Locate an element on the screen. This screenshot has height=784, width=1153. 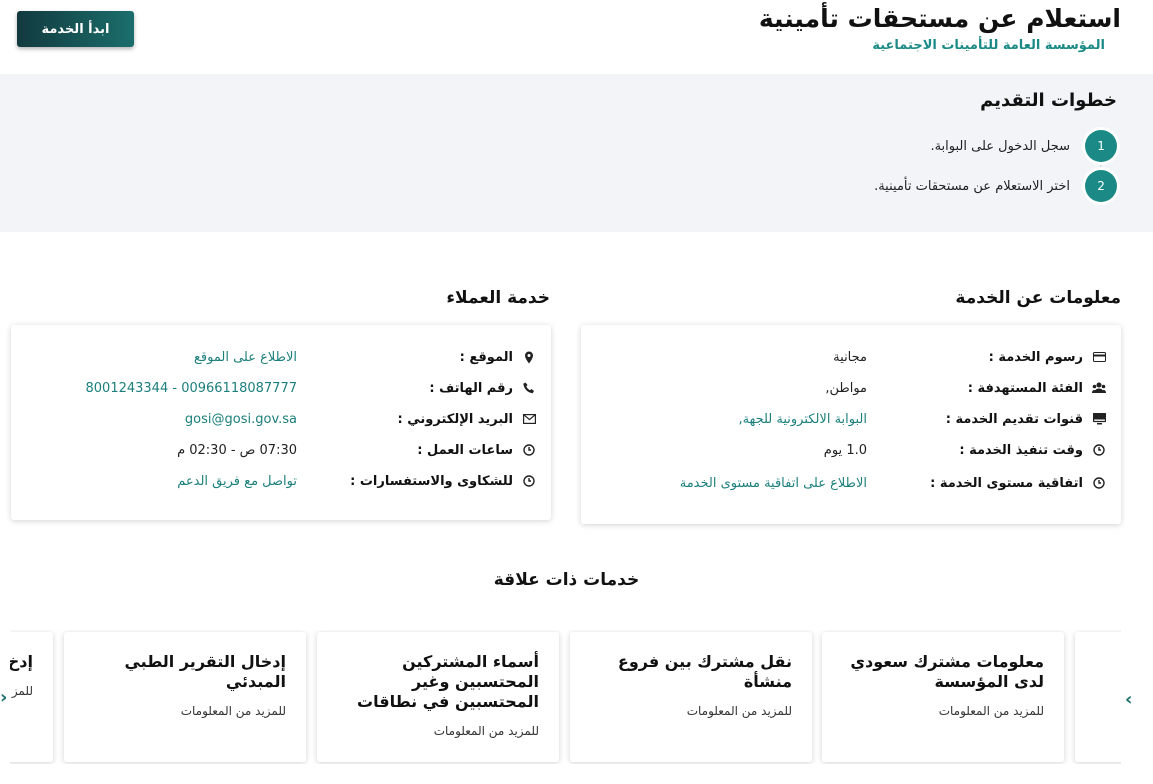
info-label: وقت تنفيذ الخدمة : is located at coordinates (1021, 450).